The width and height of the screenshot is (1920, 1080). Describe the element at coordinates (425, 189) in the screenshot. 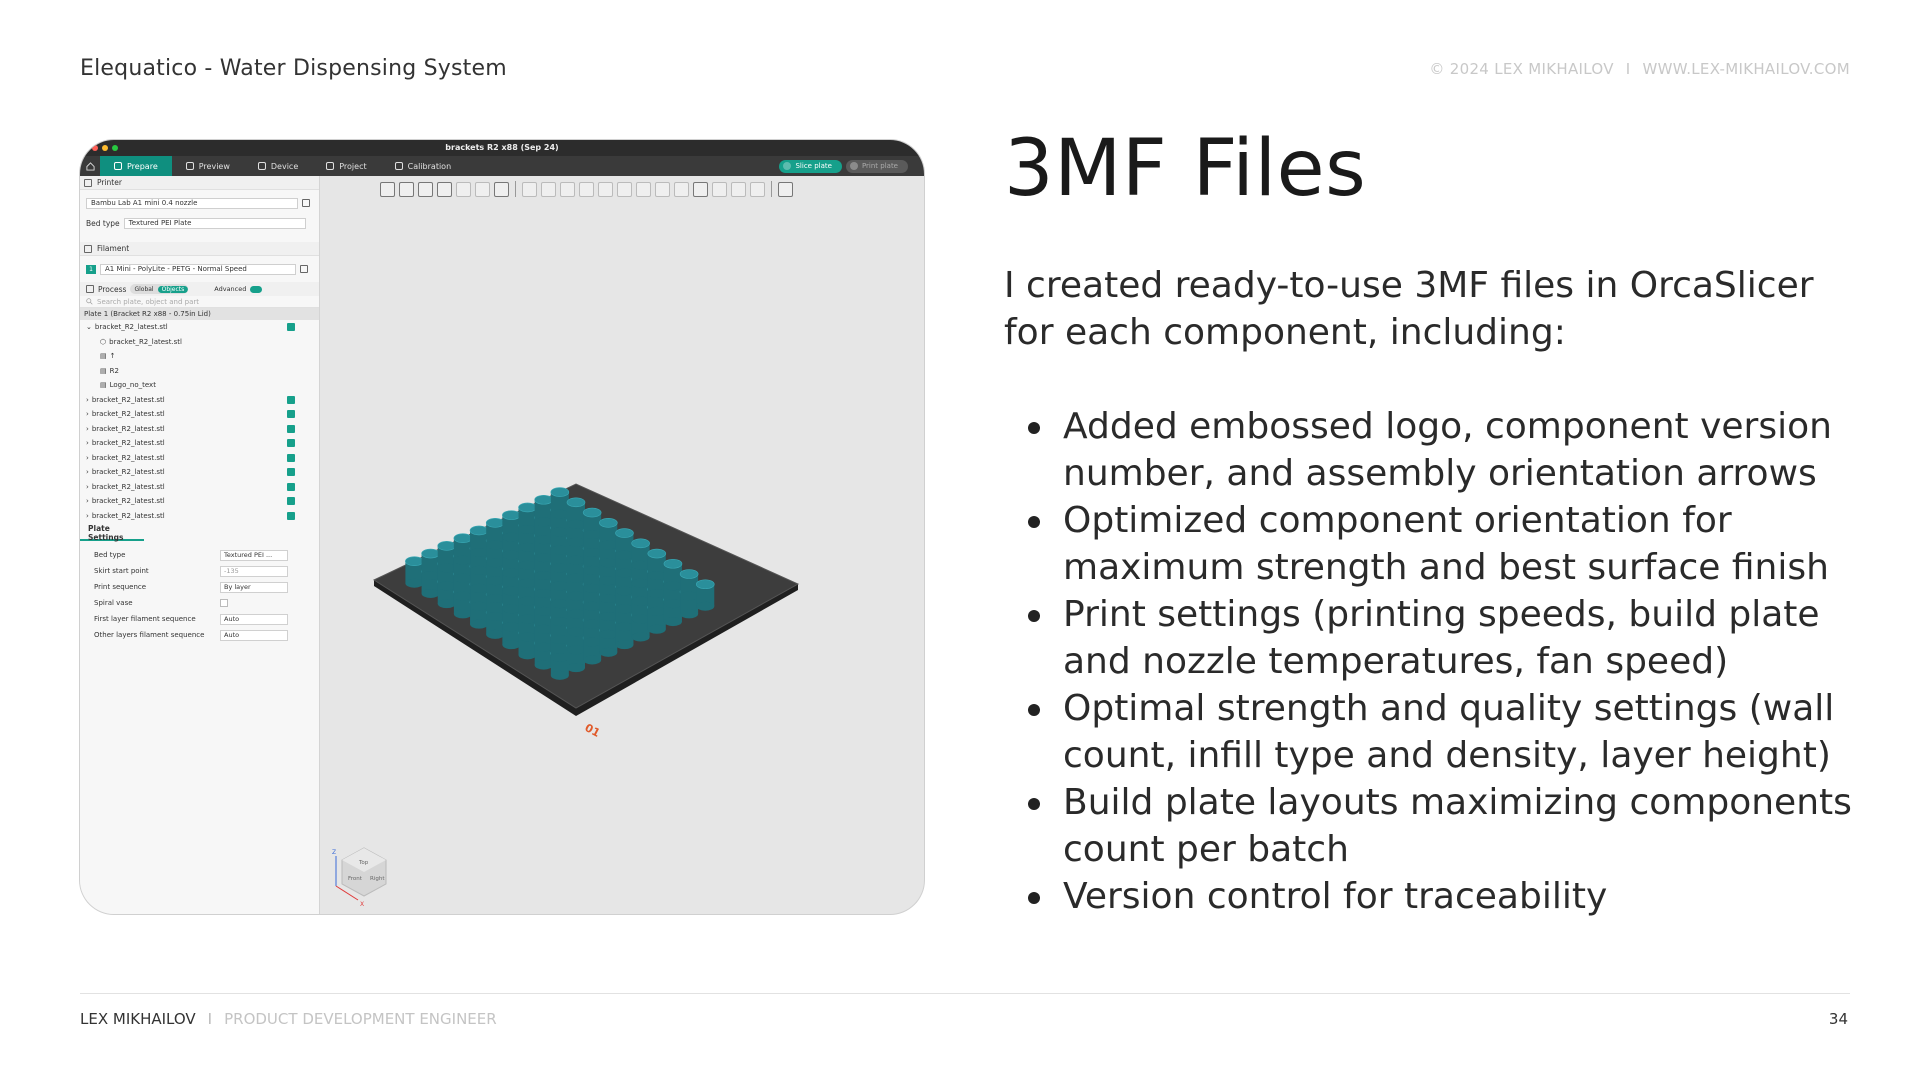

I see `orient-icon` at that location.